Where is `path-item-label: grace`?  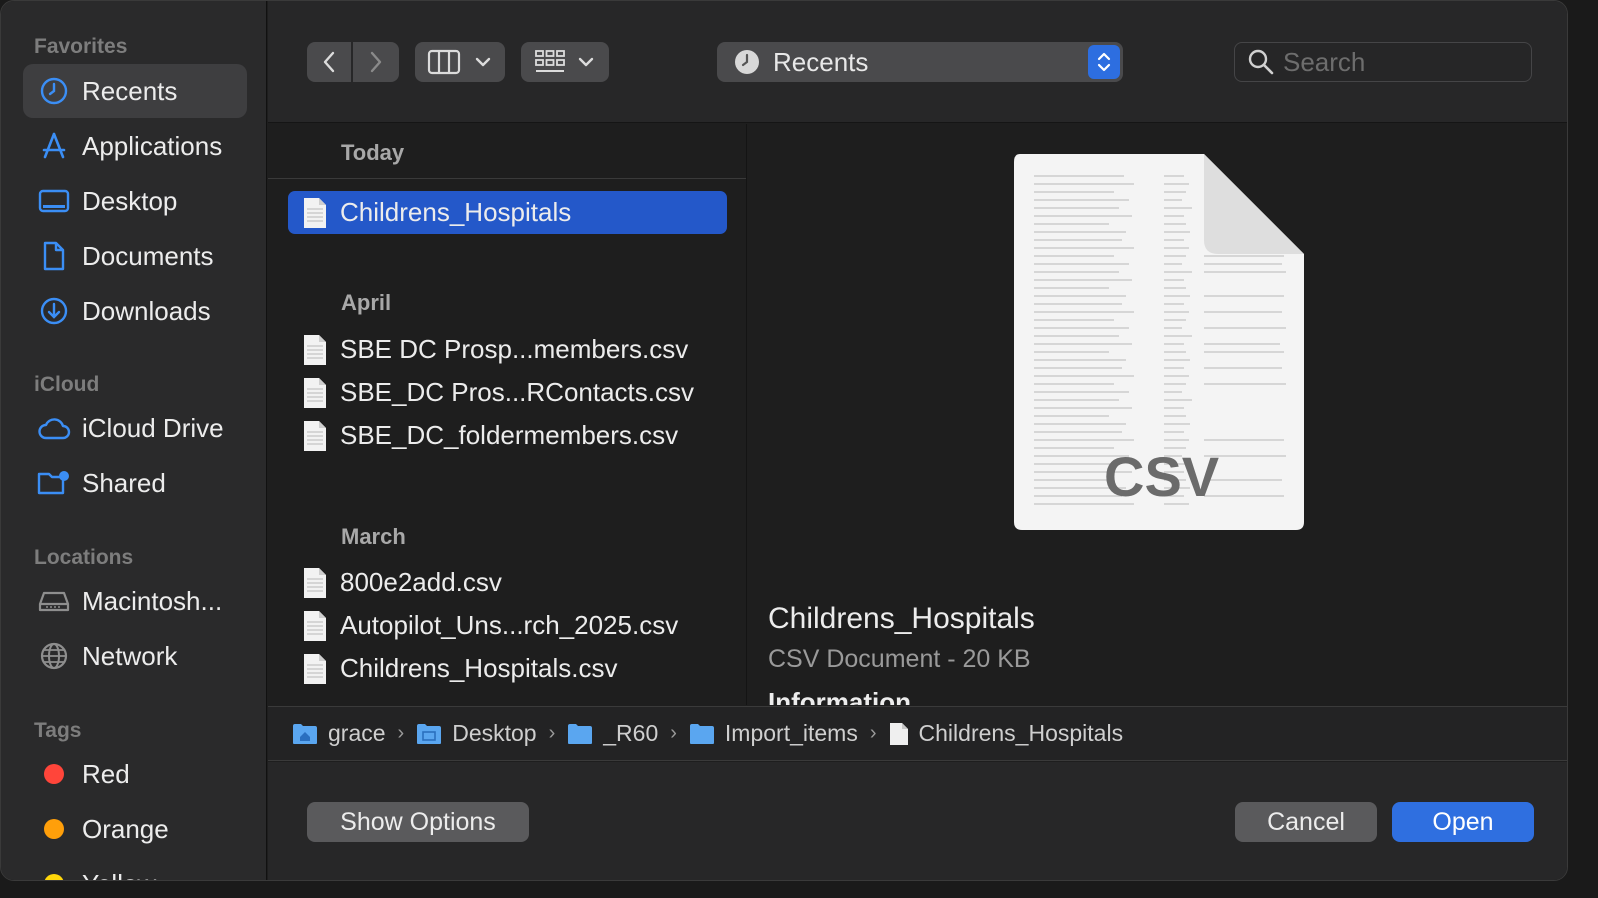
path-item-label: grace is located at coordinates (357, 733).